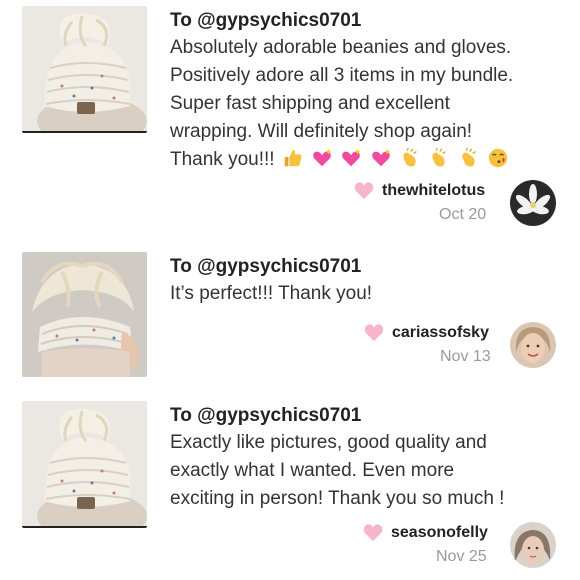 This screenshot has height=580, width=580. What do you see at coordinates (271, 293) in the screenshot?
I see `review-line: It’s perfect!!! Thank you!` at bounding box center [271, 293].